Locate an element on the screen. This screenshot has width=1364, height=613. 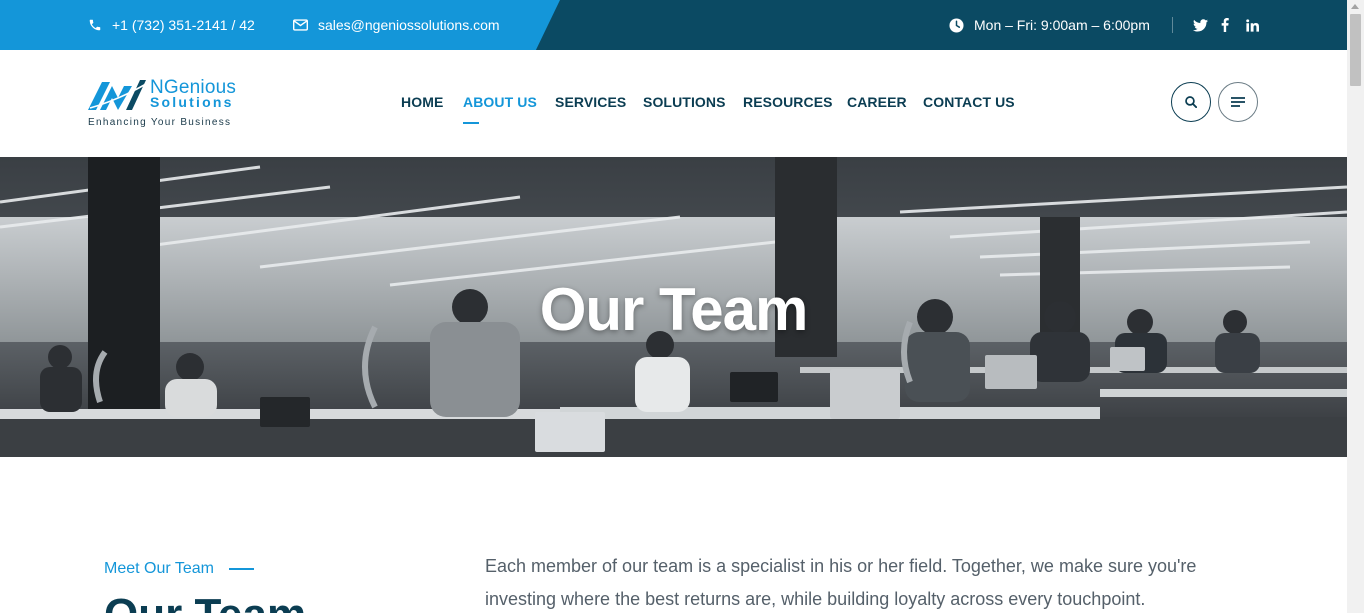
eyebrow-text: Meet Our Team is located at coordinates (159, 568).